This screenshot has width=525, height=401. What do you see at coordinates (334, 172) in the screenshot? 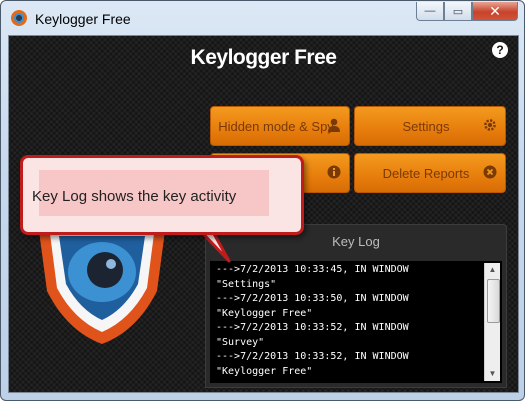
I see `info-icon` at bounding box center [334, 172].